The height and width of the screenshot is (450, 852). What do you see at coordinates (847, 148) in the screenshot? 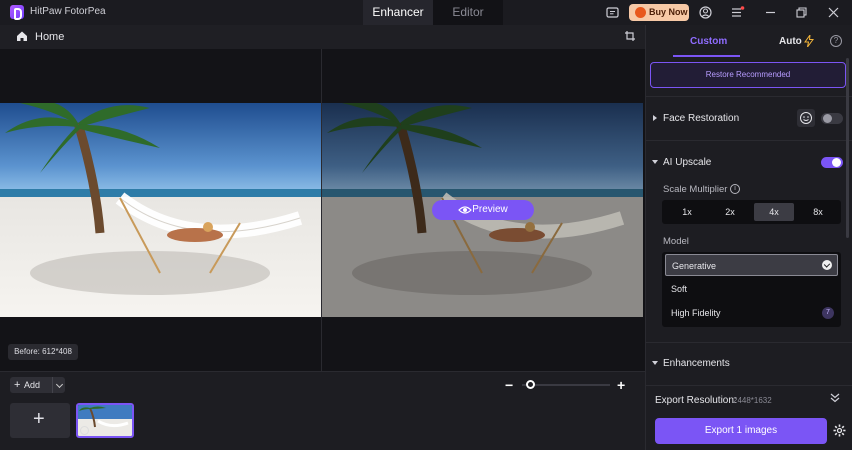
I see `panel-scrollbar` at bounding box center [847, 148].